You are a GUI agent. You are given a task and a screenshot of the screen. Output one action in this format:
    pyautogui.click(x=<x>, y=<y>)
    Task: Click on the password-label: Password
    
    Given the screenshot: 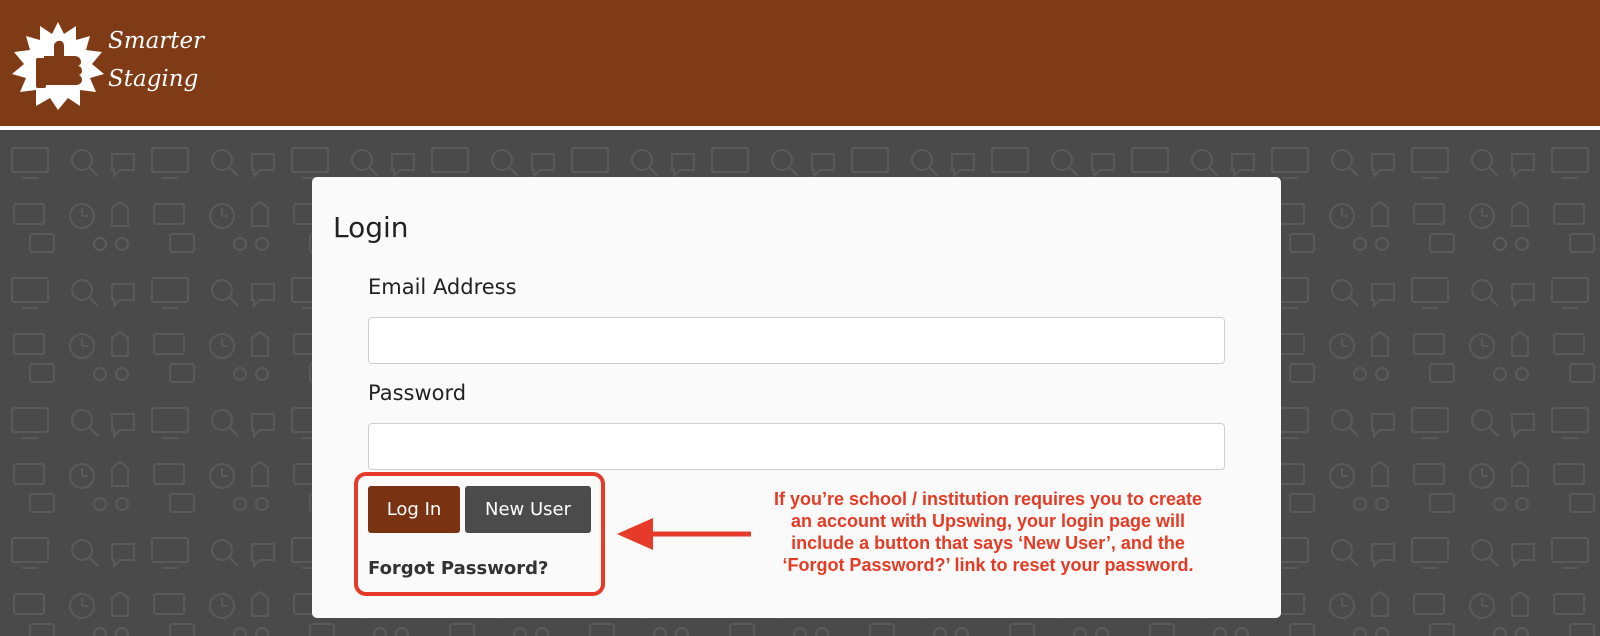 What is the action you would take?
    pyautogui.click(x=417, y=393)
    